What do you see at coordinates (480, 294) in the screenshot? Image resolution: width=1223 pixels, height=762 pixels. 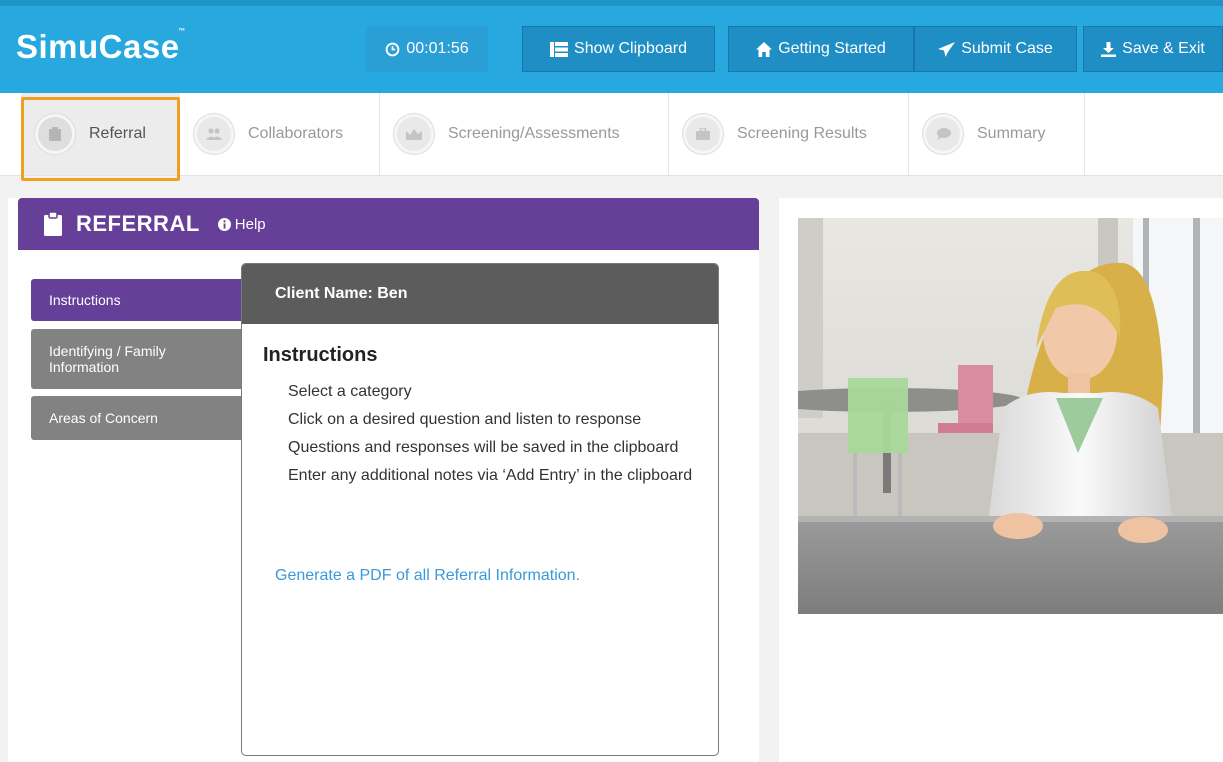 I see `client-name-header: Client Name: Ben` at bounding box center [480, 294].